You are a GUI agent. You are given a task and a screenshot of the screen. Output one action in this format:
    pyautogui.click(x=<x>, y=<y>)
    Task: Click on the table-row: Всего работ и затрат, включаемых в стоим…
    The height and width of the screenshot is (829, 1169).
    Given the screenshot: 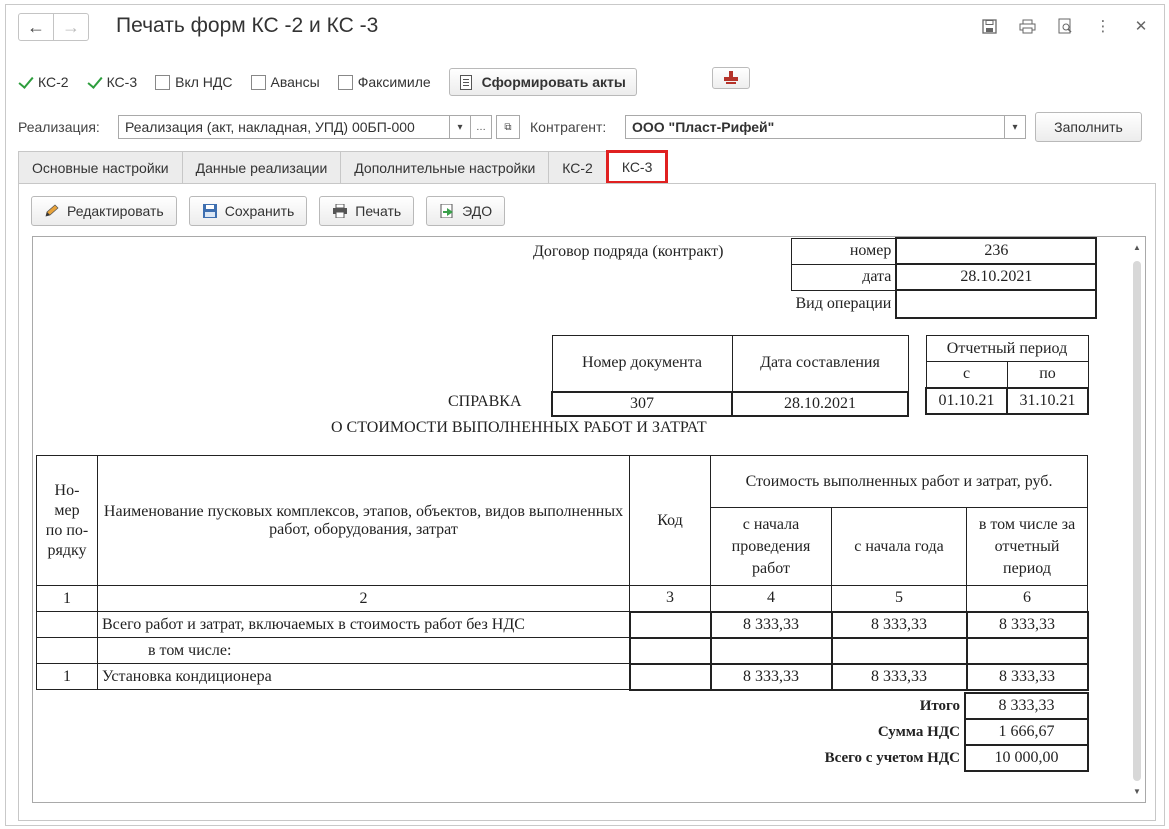 What is the action you would take?
    pyautogui.click(x=562, y=624)
    